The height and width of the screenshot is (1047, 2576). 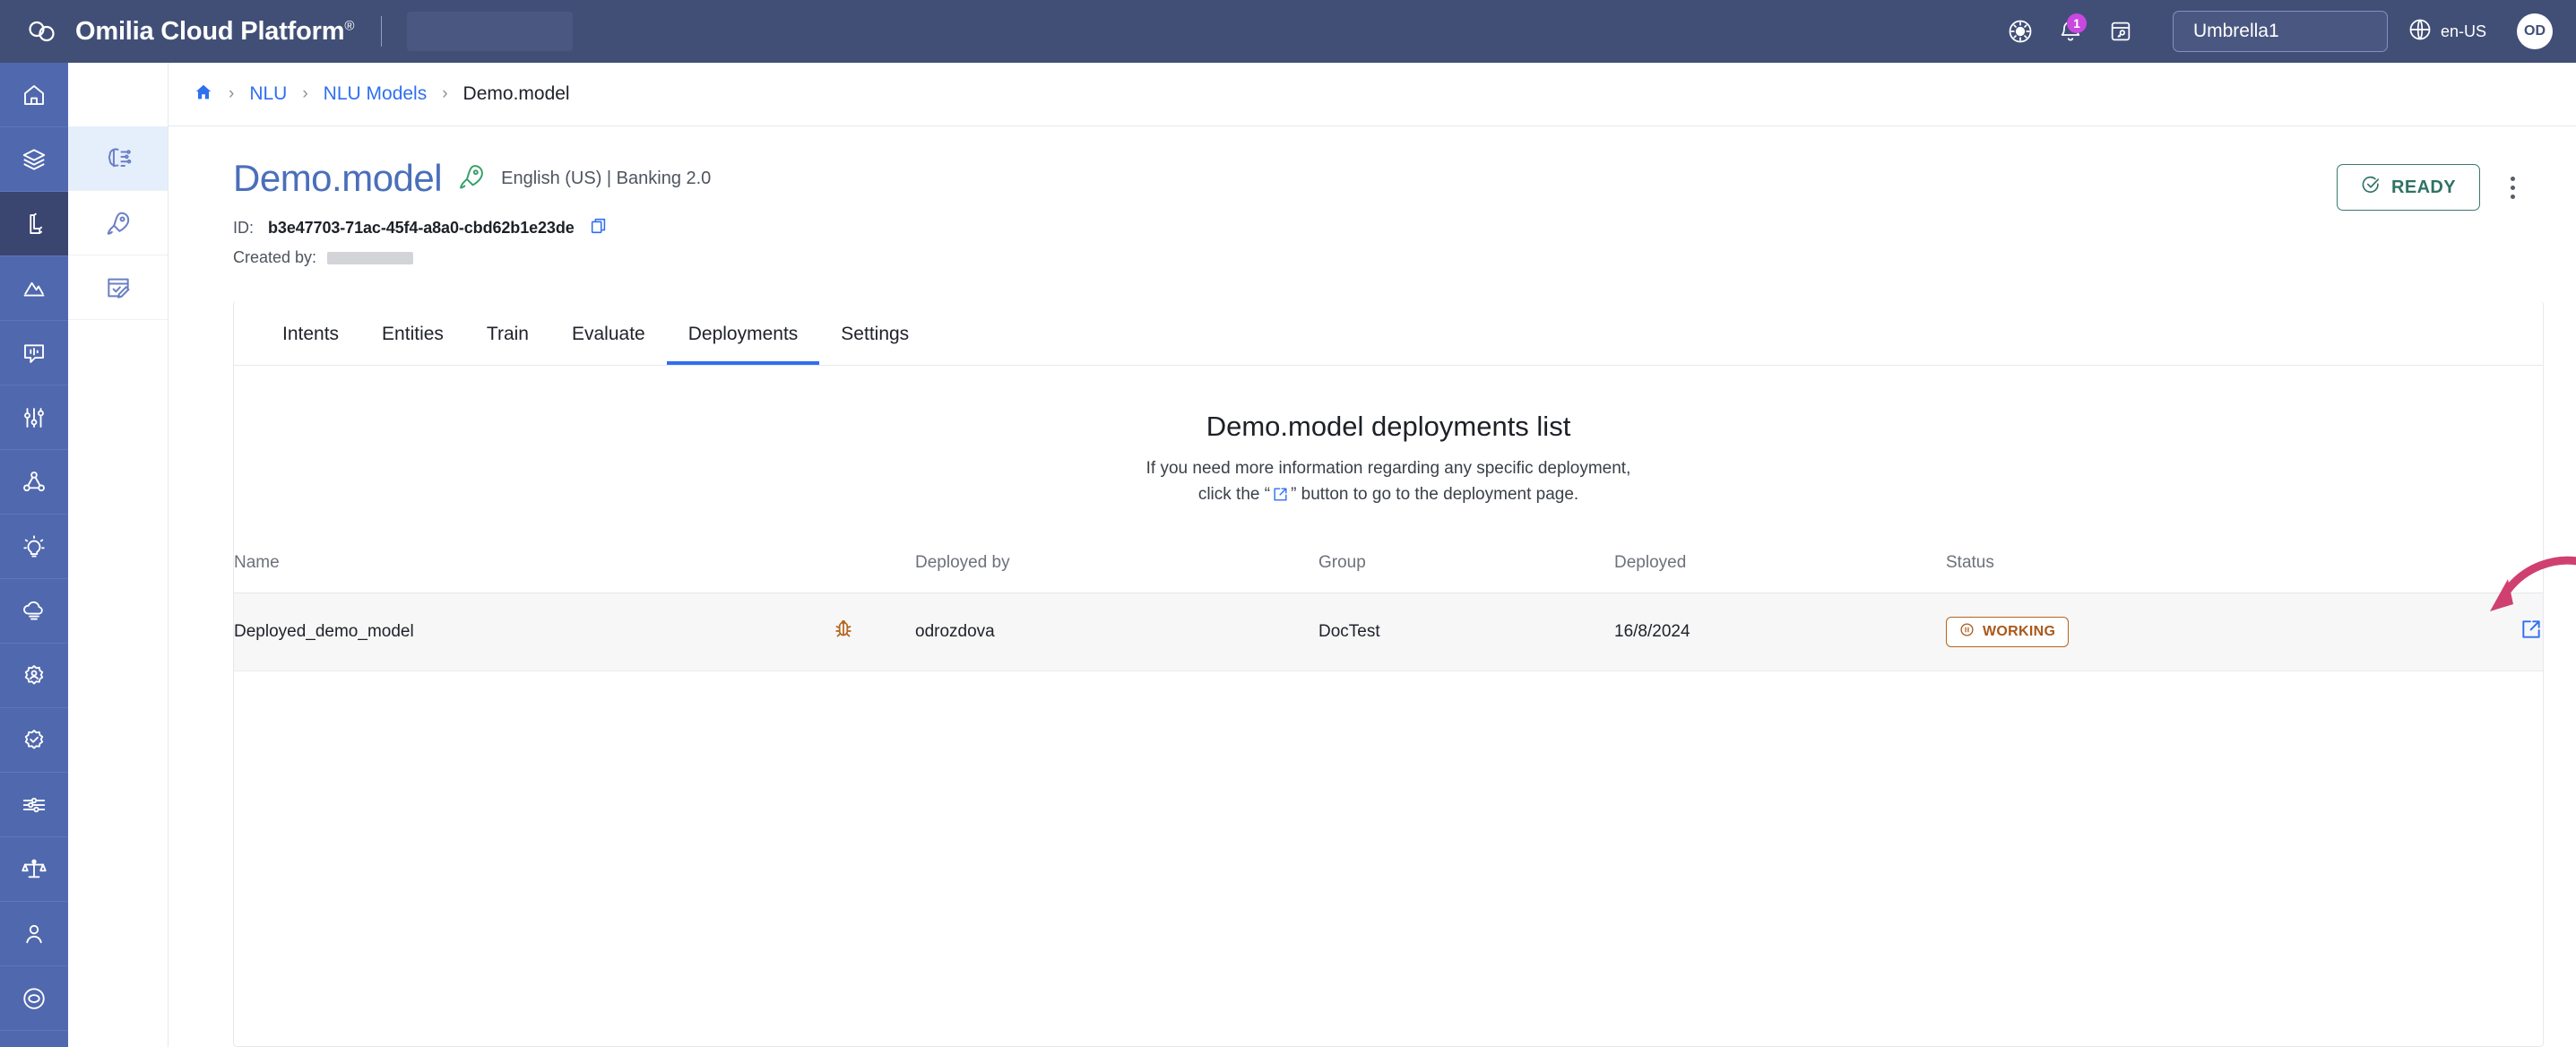 I want to click on panel-description-prefix: click the “, so click(x=1234, y=495).